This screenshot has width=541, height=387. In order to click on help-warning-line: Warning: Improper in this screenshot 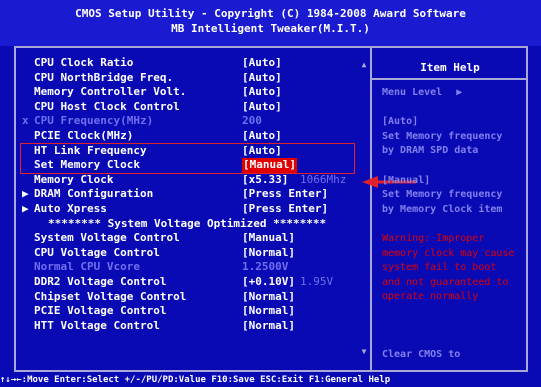, I will do `click(433, 238)`.